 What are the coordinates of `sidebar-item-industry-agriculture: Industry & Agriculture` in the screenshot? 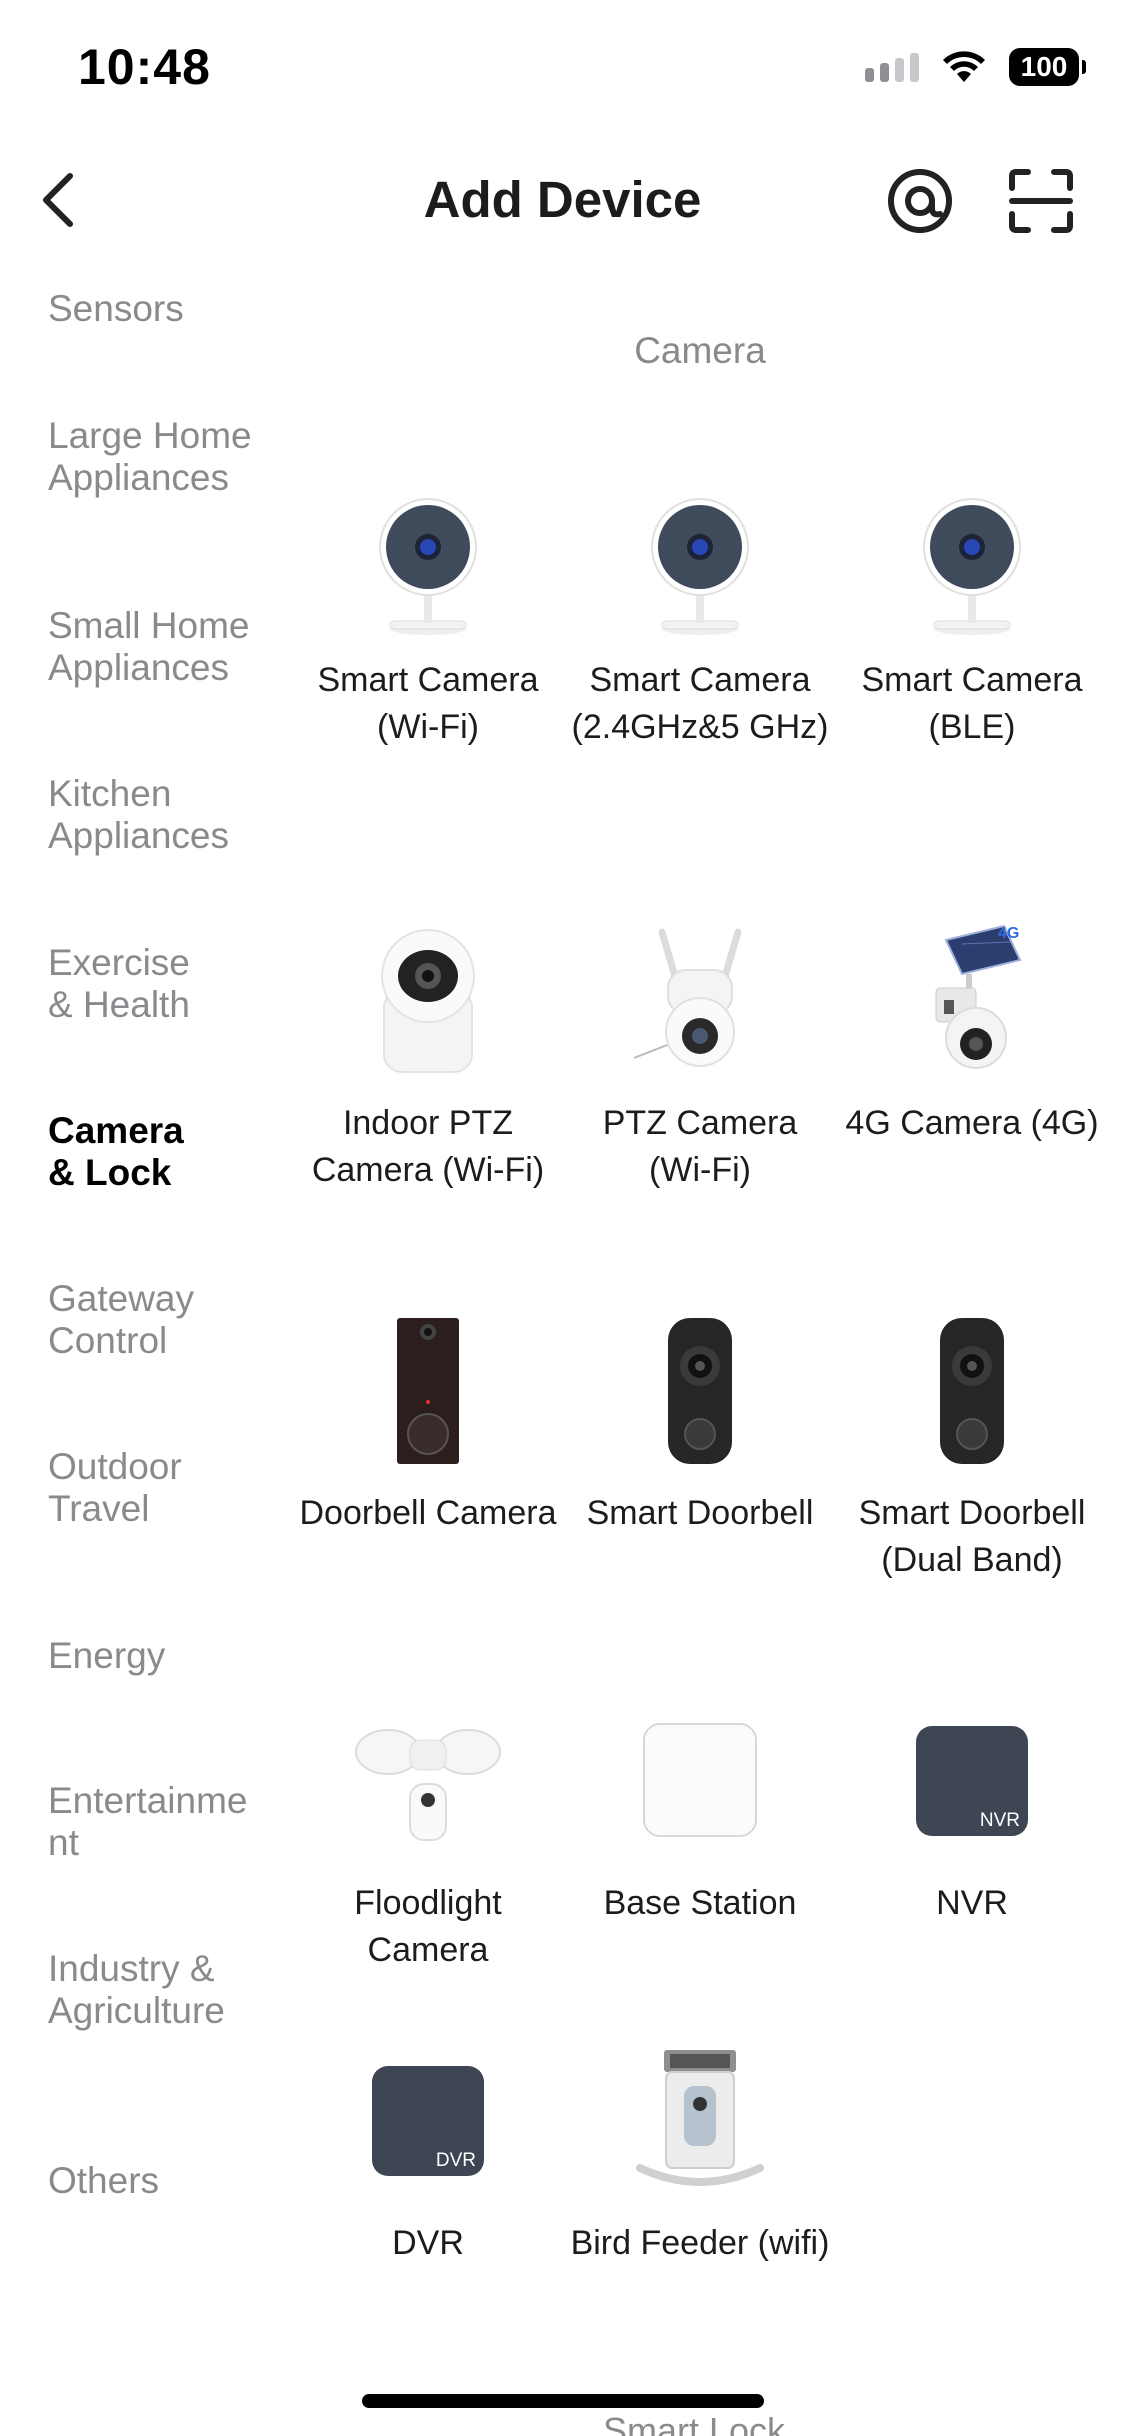 It's located at (148, 1990).